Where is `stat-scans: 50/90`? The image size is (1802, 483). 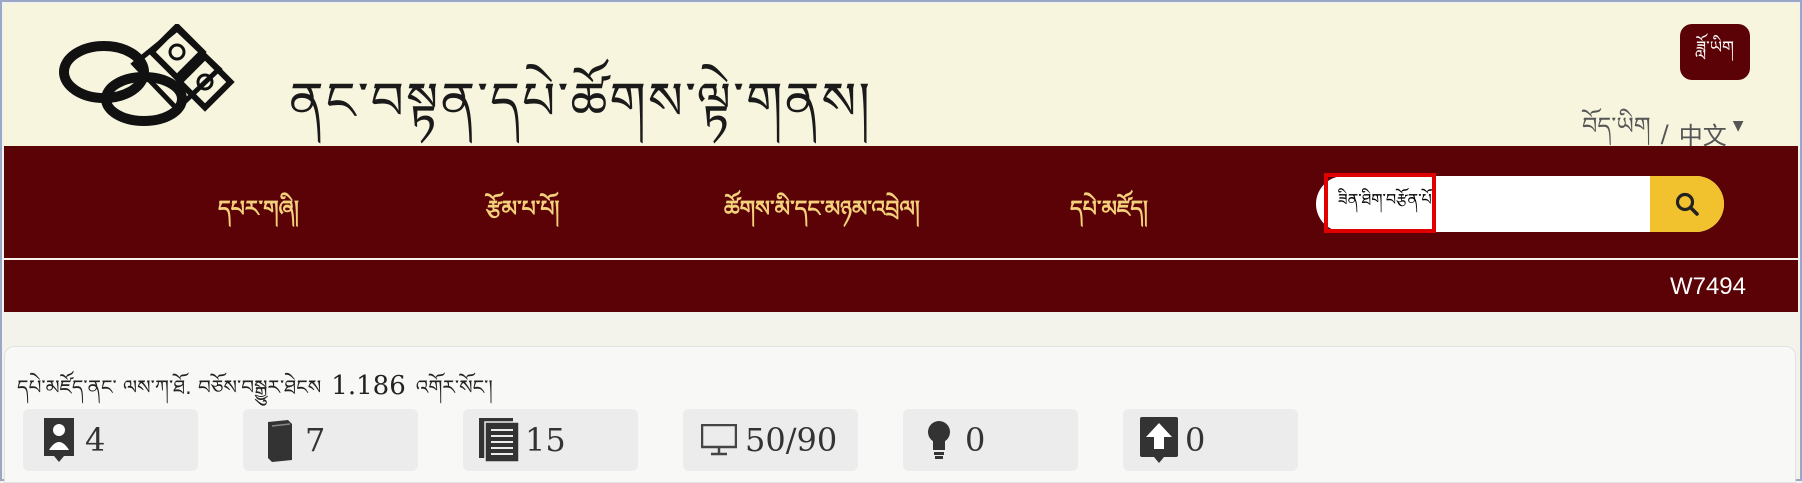
stat-scans: 50/90 is located at coordinates (770, 440).